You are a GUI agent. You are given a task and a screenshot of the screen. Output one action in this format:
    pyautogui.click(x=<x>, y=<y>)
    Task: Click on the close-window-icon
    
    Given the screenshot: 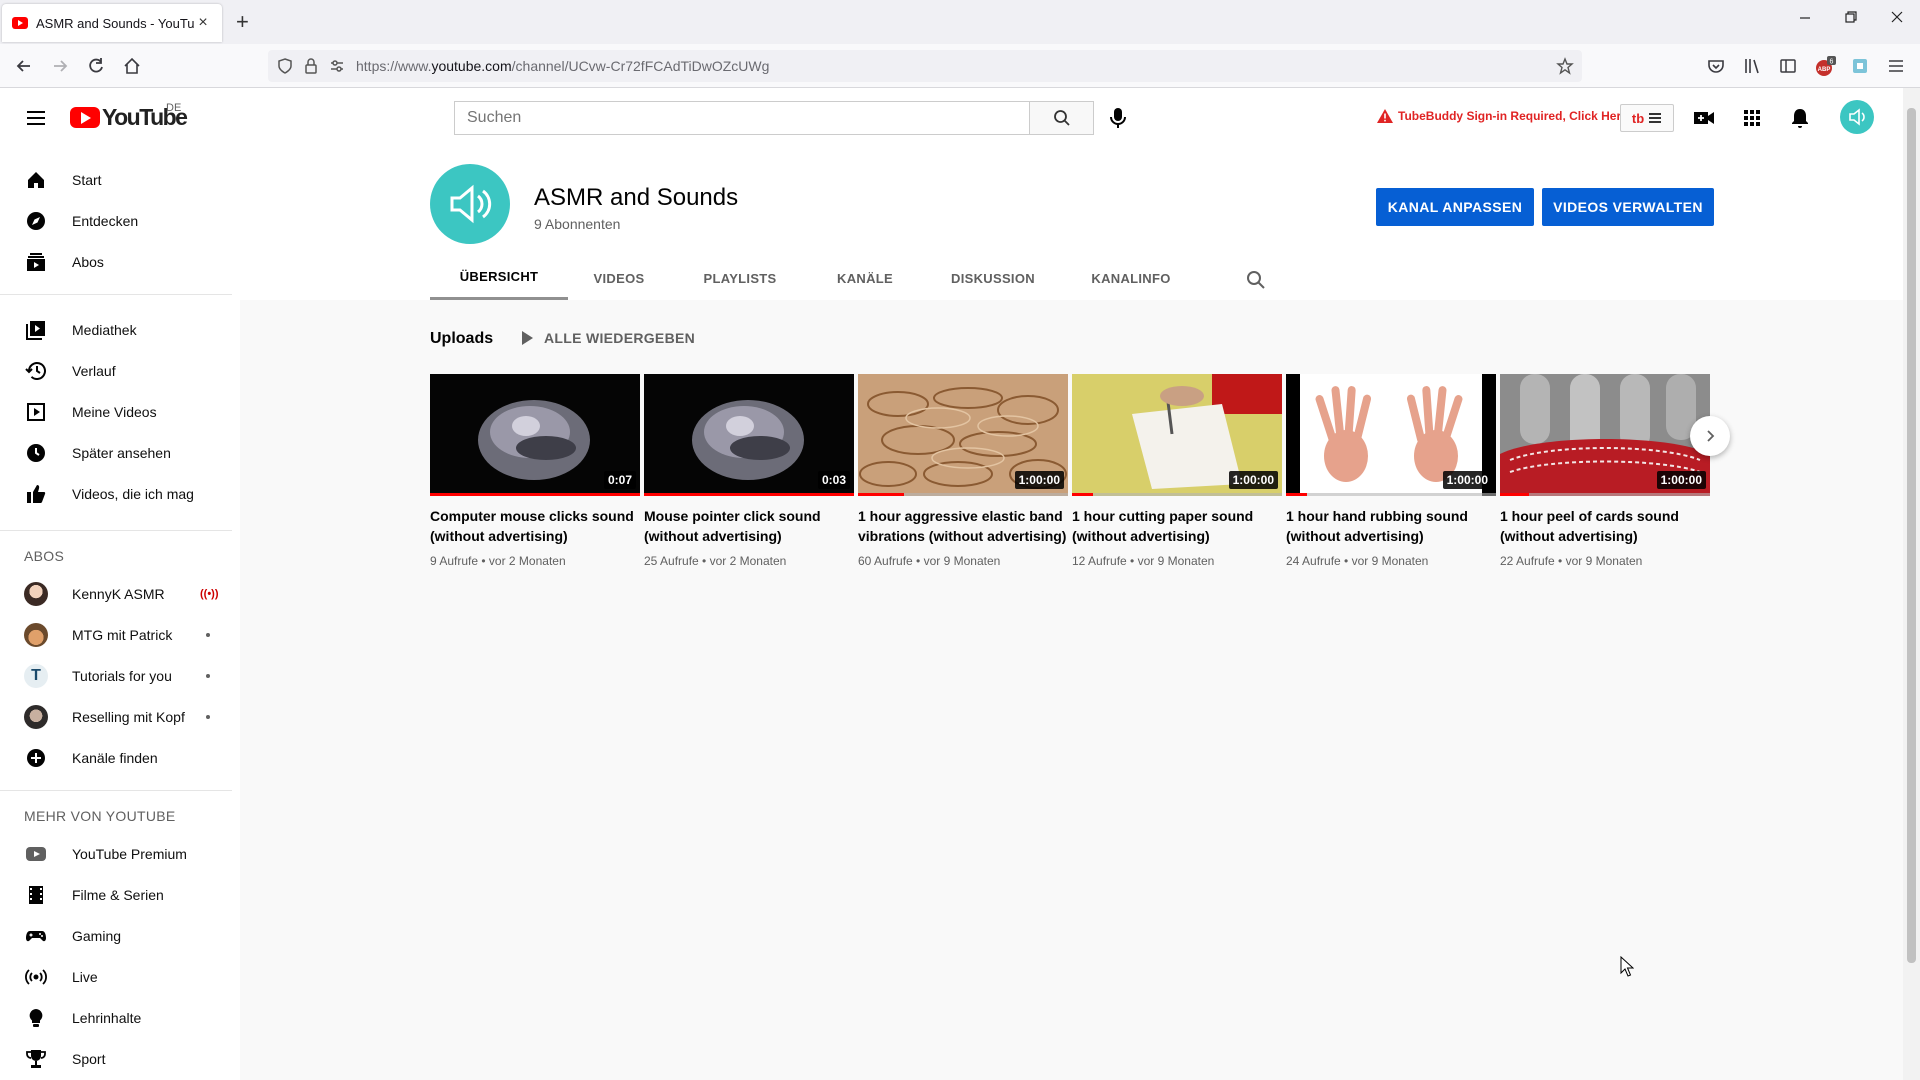 What is the action you would take?
    pyautogui.click(x=1897, y=17)
    